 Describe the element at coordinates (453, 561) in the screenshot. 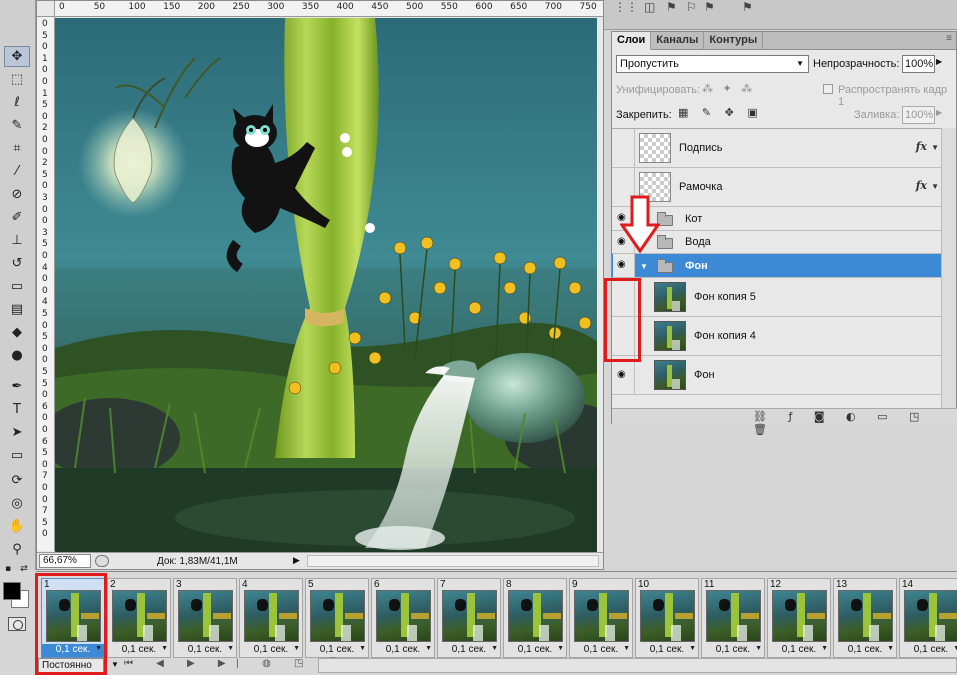

I see `horizontal-scrollbar` at that location.